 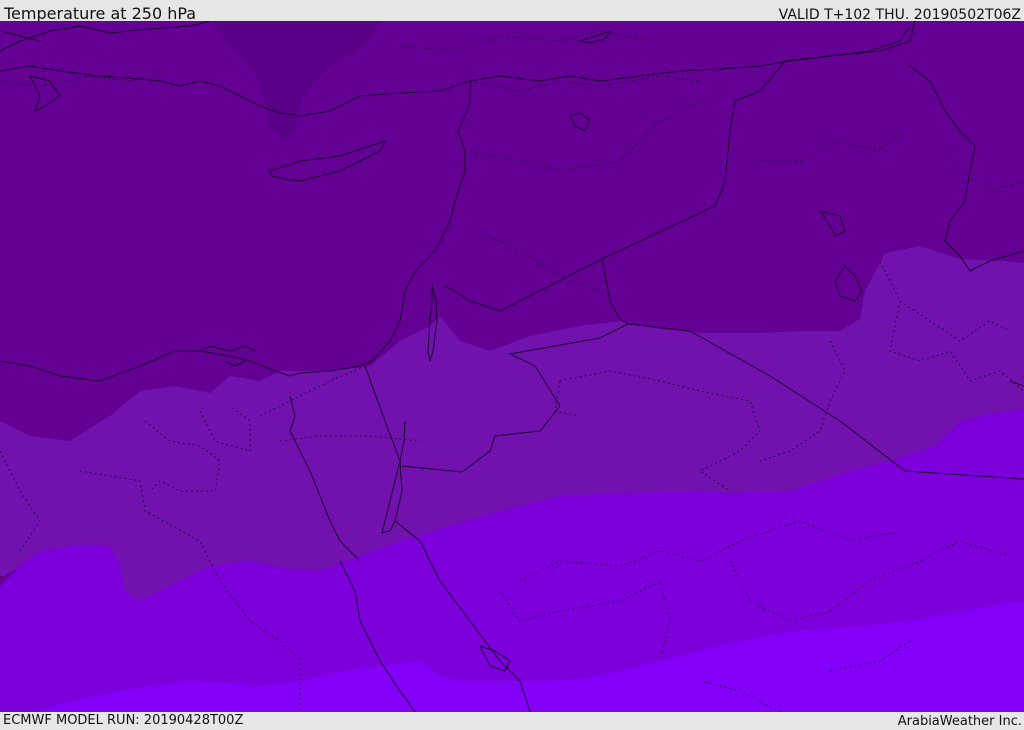 I want to click on credit-text: ArabiaWeather Inc., so click(x=959, y=721).